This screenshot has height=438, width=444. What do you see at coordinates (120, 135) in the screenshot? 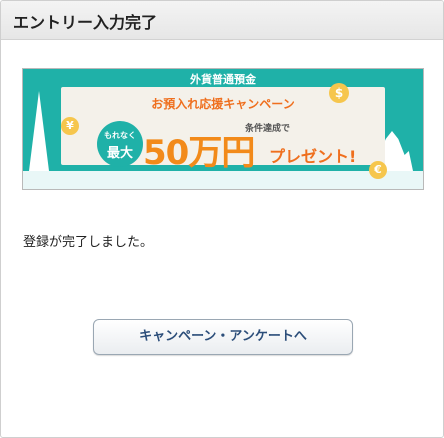
I see `badge-small-text: もれなく` at bounding box center [120, 135].